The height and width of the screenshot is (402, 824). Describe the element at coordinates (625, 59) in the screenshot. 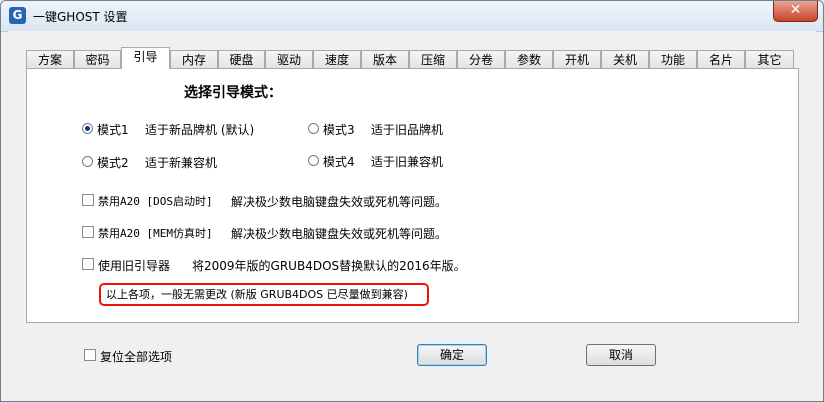

I see `tab-shutdown: 关机` at that location.